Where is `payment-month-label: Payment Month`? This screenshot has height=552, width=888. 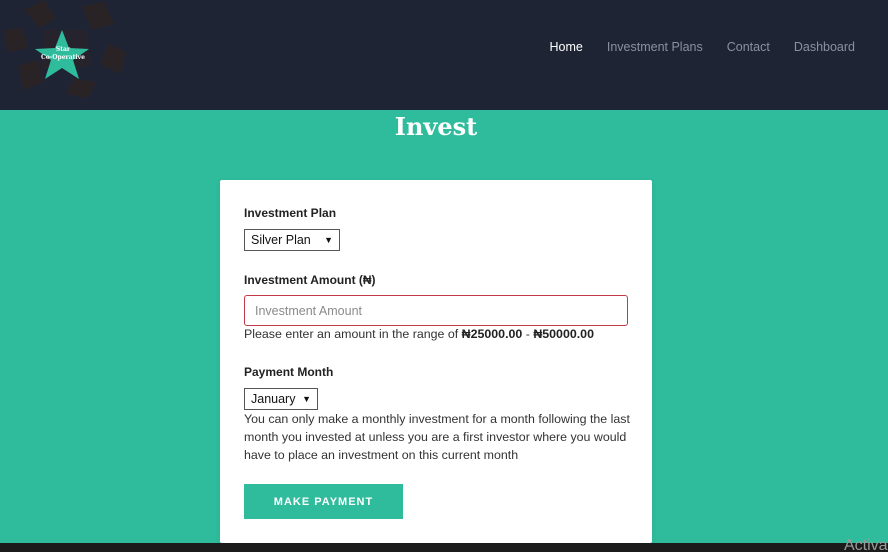 payment-month-label: Payment Month is located at coordinates (289, 372).